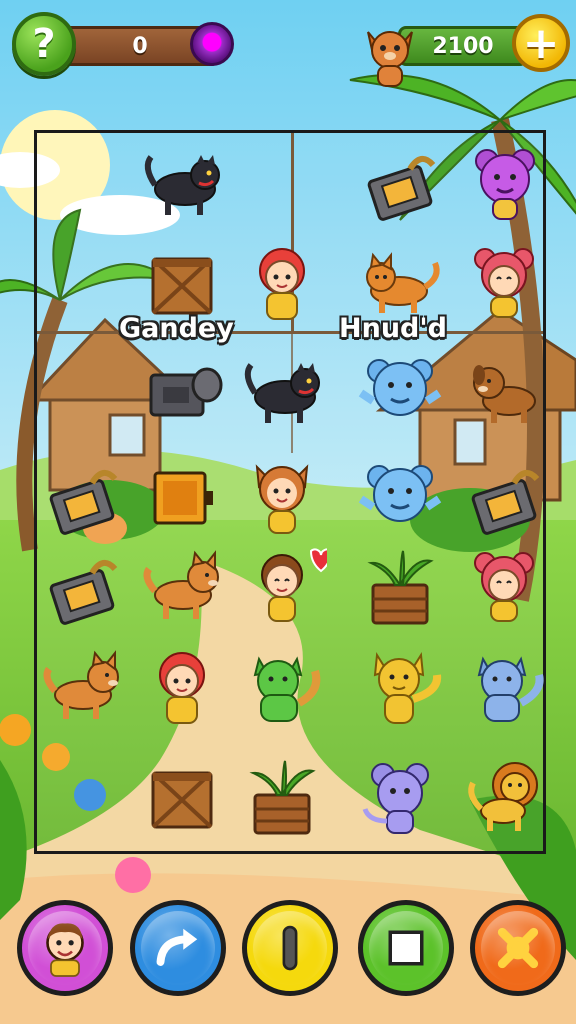 This screenshot has height=1024, width=576. What do you see at coordinates (182, 800) in the screenshot?
I see `wooden-crate-icon` at bounding box center [182, 800].